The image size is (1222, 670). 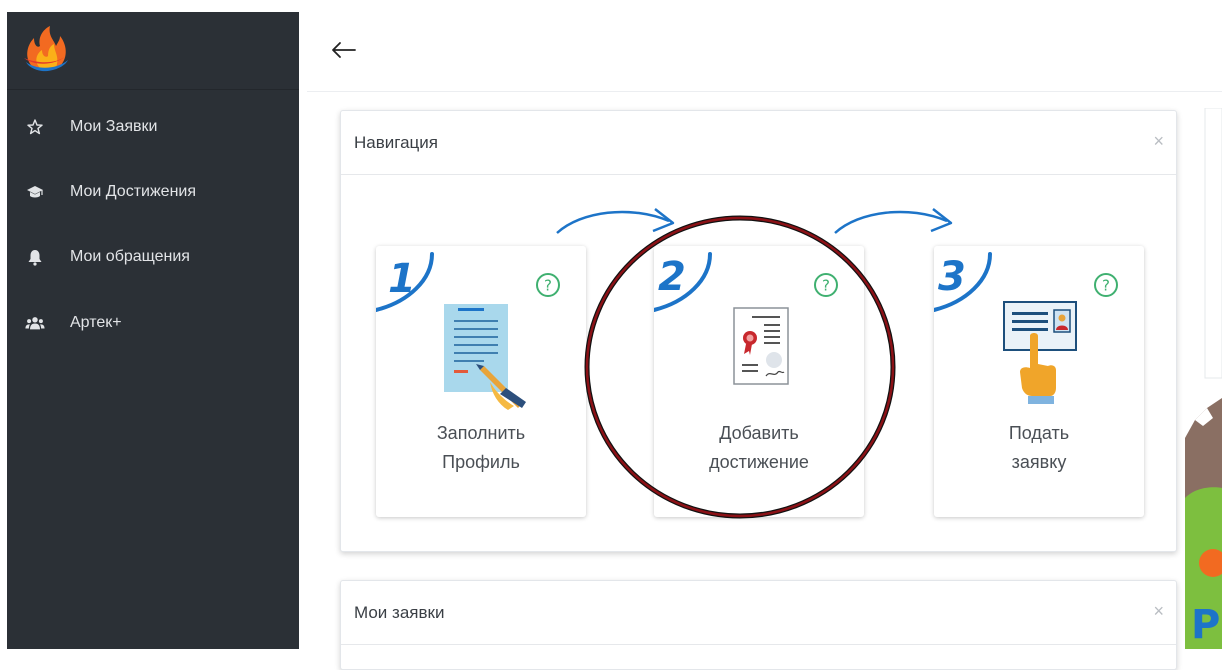 I want to click on background-illustration: P, so click(x=1203, y=378).